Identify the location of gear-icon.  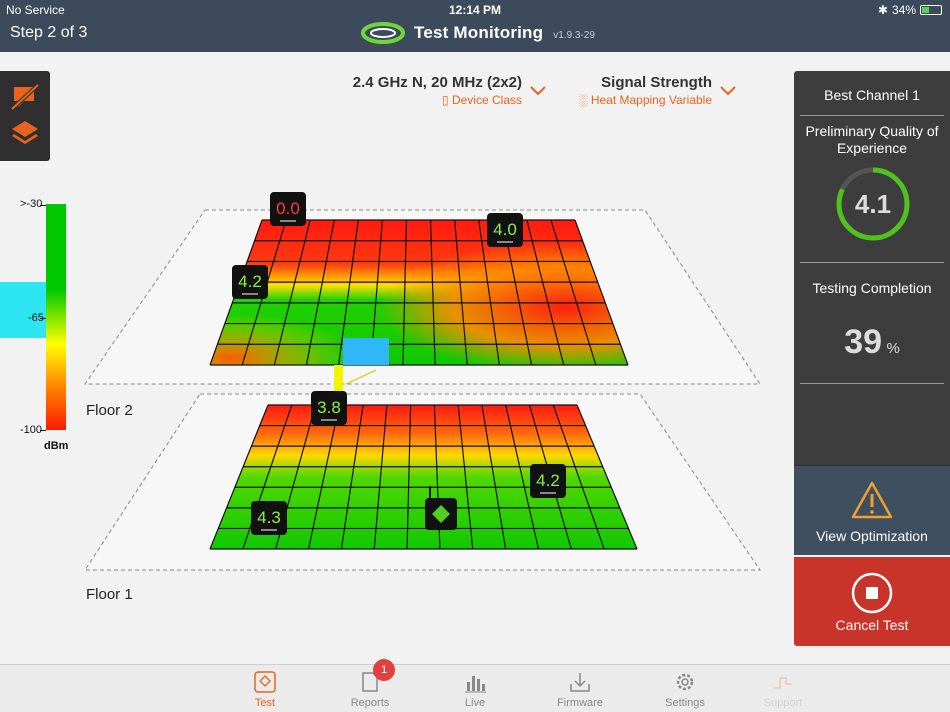
(685, 682).